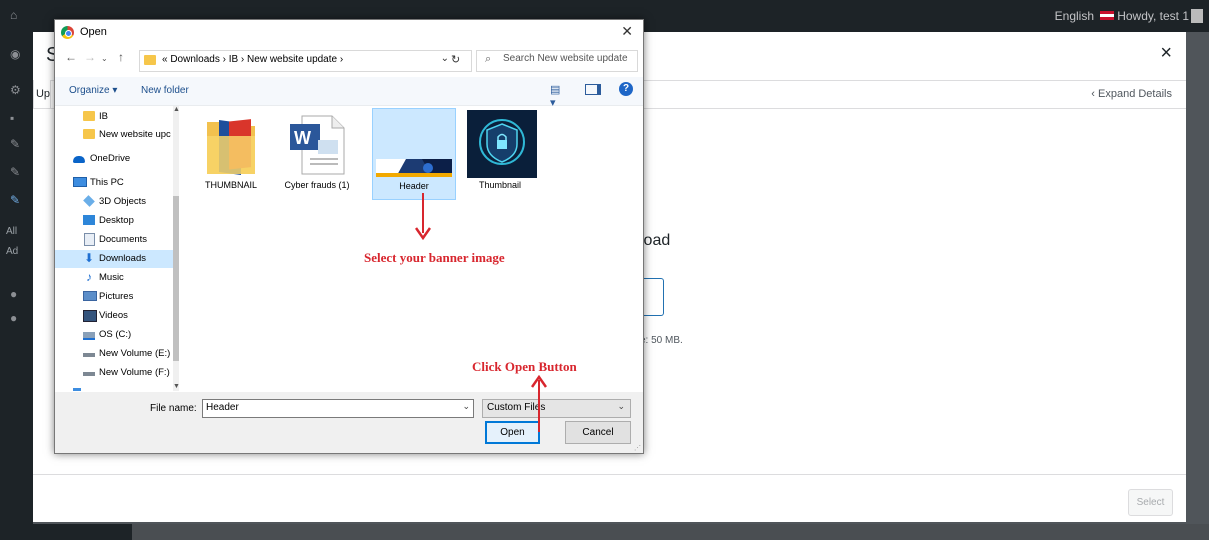 This screenshot has width=1209, height=540. I want to click on breadcrumb: « Downloads › IB › New website update ›, so click(252, 59).